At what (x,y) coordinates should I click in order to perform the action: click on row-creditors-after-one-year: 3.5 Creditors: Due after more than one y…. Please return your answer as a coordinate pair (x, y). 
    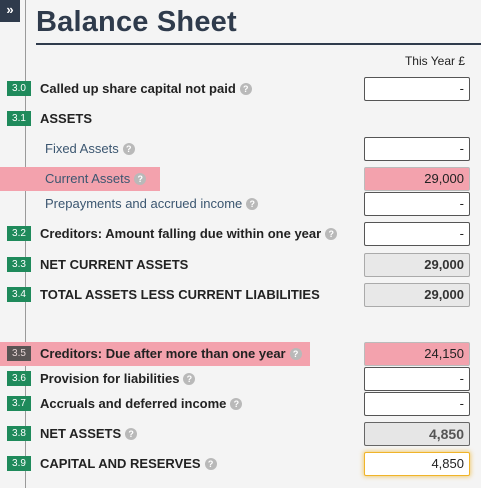
    Looking at the image, I should click on (240, 354).